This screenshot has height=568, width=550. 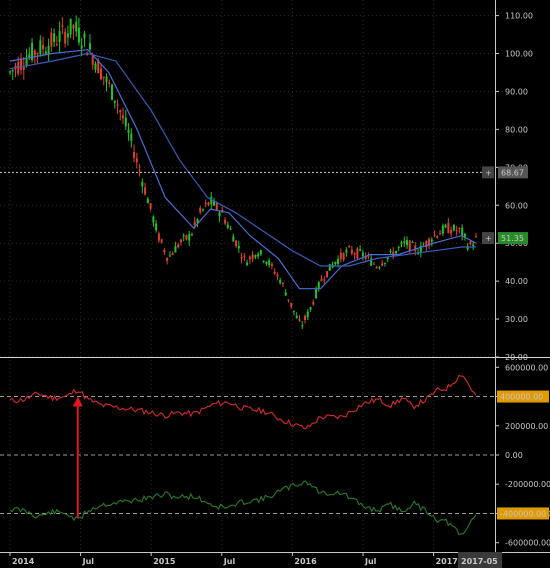 What do you see at coordinates (526, 367) in the screenshot?
I see `indicator-tick-label: 600000.00` at bounding box center [526, 367].